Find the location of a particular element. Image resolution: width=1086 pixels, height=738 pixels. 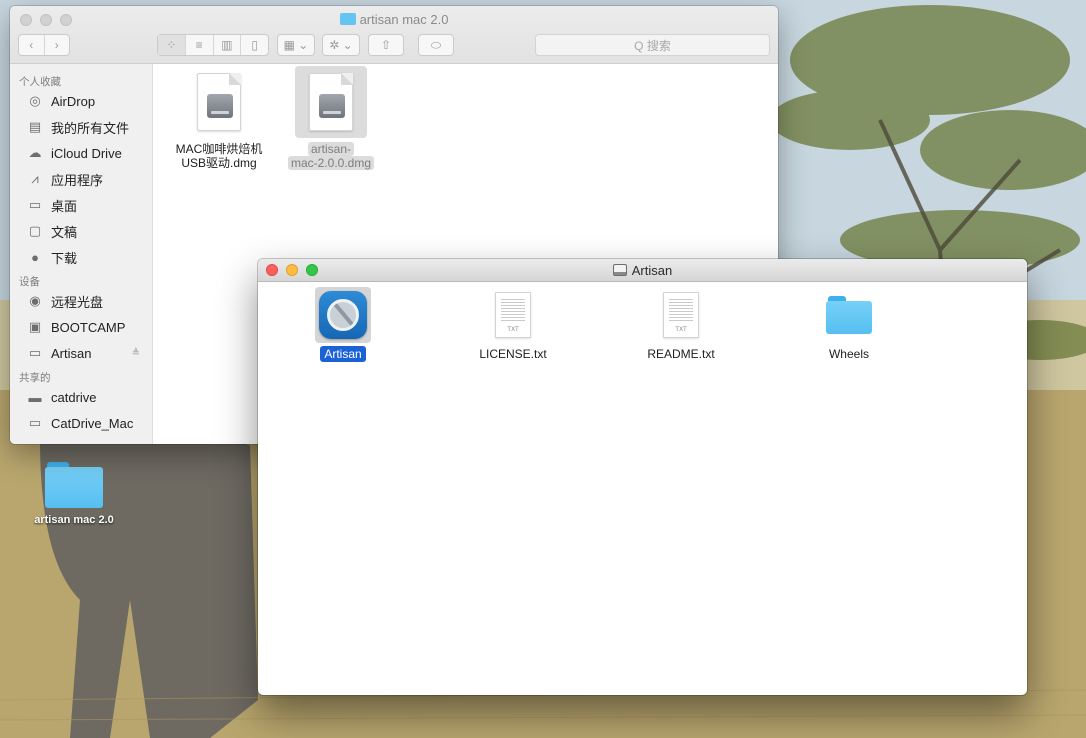

back-forward-buttons: ‹ › is located at coordinates (44, 45).